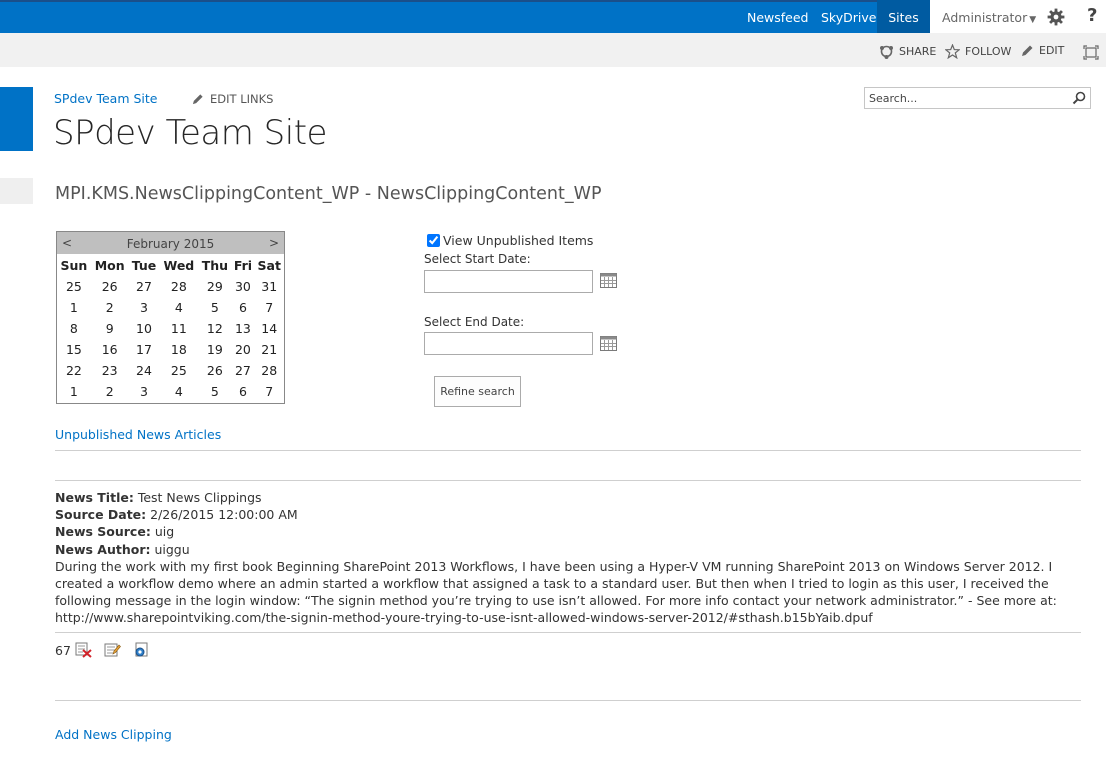 This screenshot has height=763, width=1106. What do you see at coordinates (102, 650) in the screenshot?
I see `article-actions: 67` at bounding box center [102, 650].